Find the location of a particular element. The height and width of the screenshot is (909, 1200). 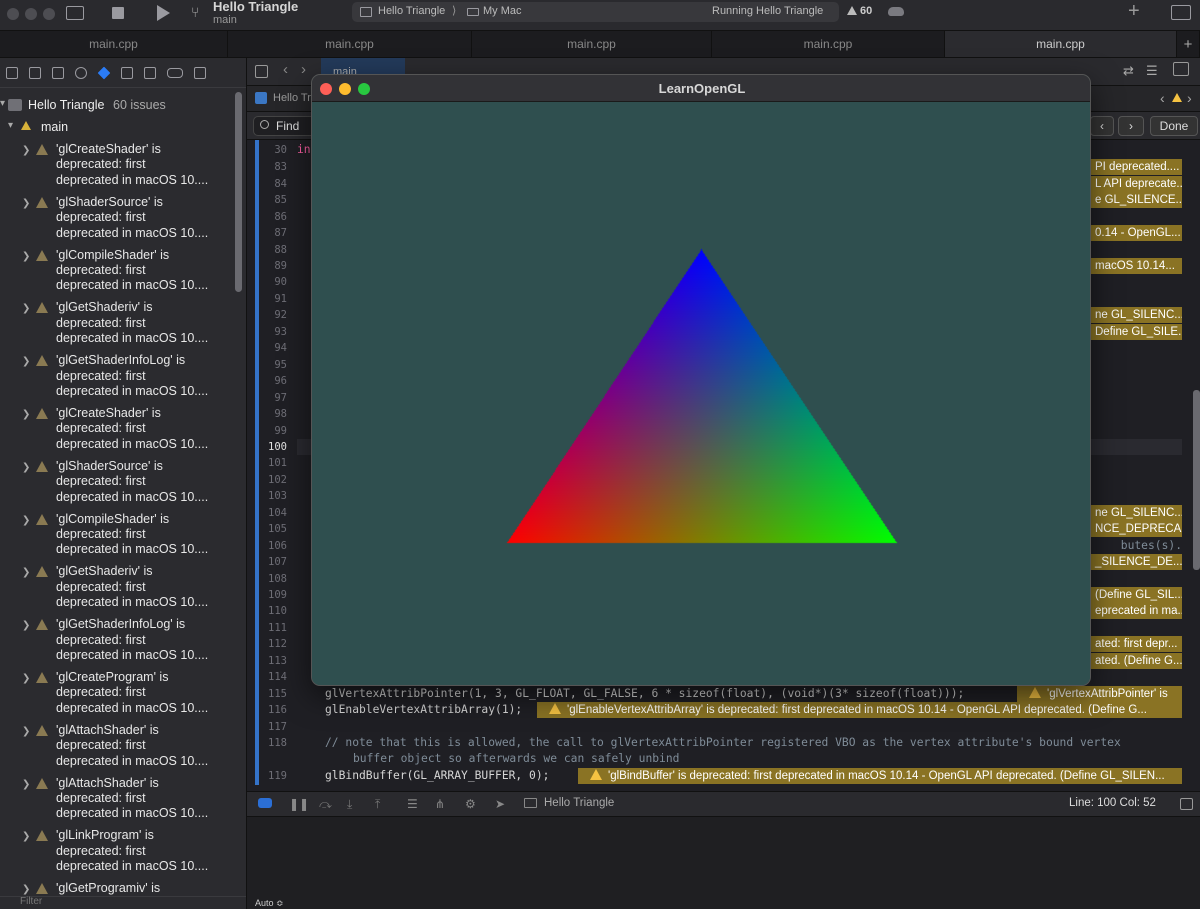

previous-issue-icon: ‹ is located at coordinates (1162, 98).